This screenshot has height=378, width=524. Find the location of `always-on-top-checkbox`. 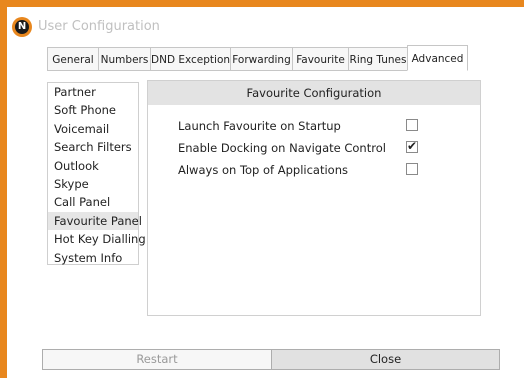

always-on-top-checkbox is located at coordinates (412, 169).